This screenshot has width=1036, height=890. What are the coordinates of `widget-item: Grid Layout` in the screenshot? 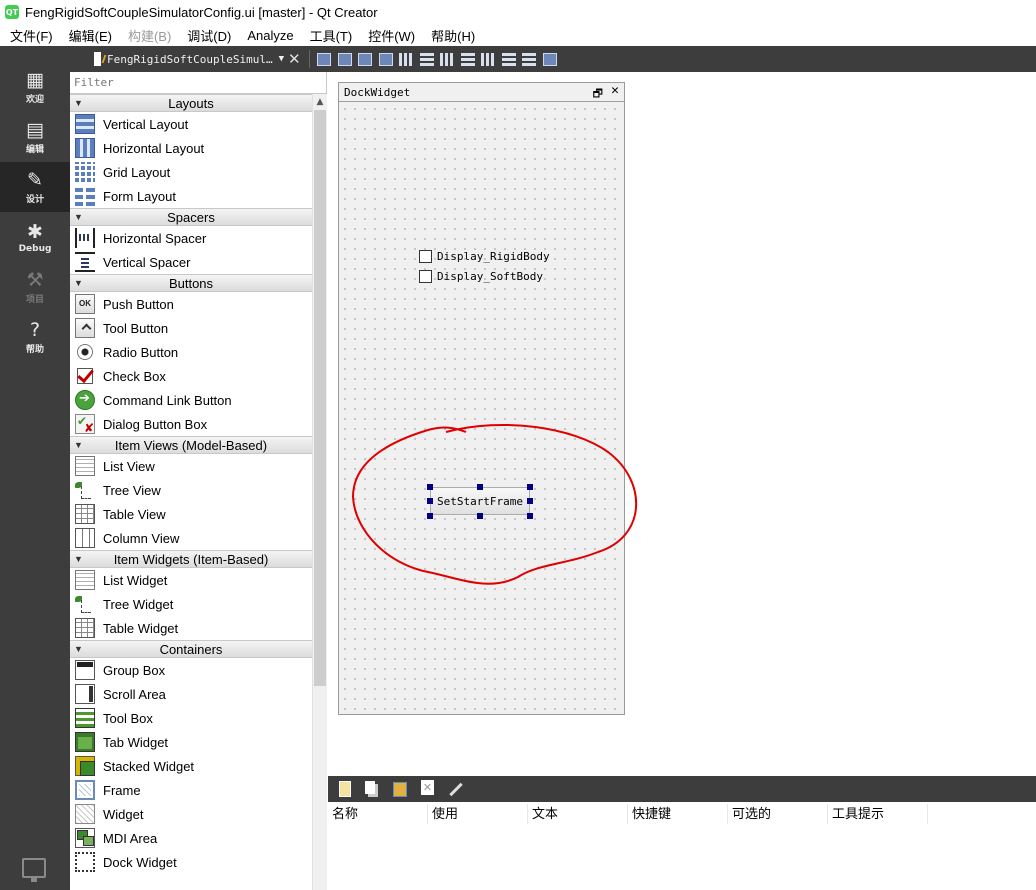 It's located at (191, 172).